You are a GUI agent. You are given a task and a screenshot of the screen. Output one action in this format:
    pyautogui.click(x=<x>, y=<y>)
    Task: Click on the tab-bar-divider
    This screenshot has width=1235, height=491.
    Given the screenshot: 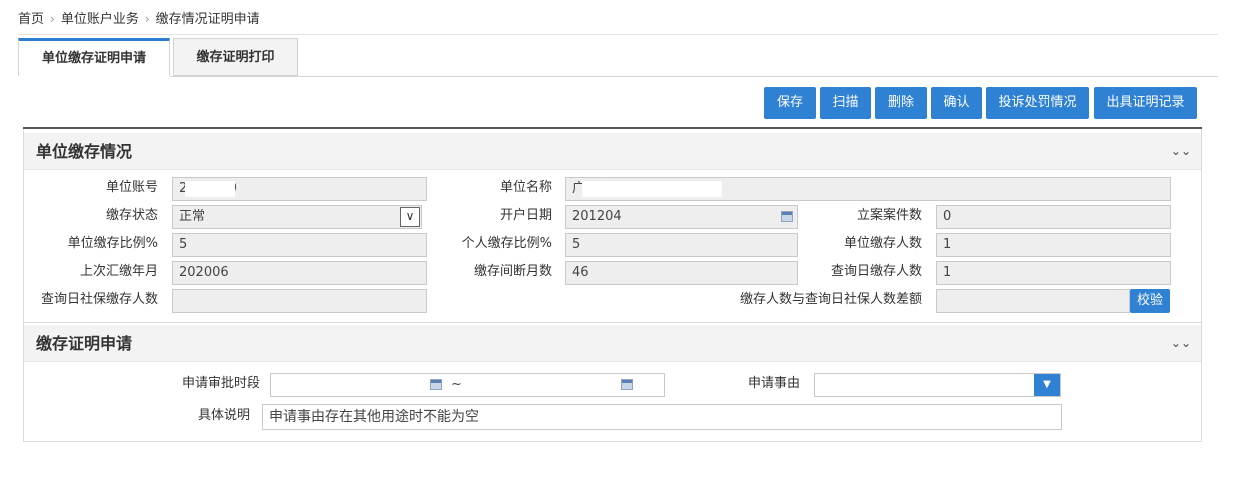 What is the action you would take?
    pyautogui.click(x=694, y=76)
    